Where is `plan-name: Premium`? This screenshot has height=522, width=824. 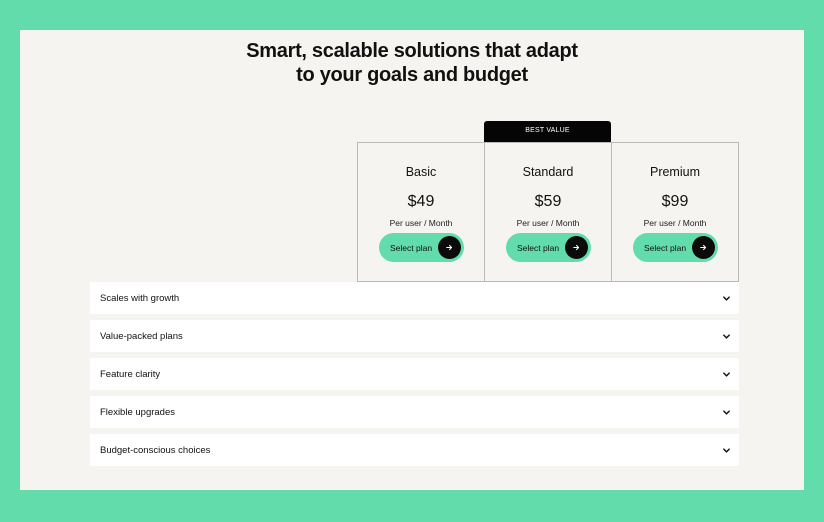
plan-name: Premium is located at coordinates (674, 172).